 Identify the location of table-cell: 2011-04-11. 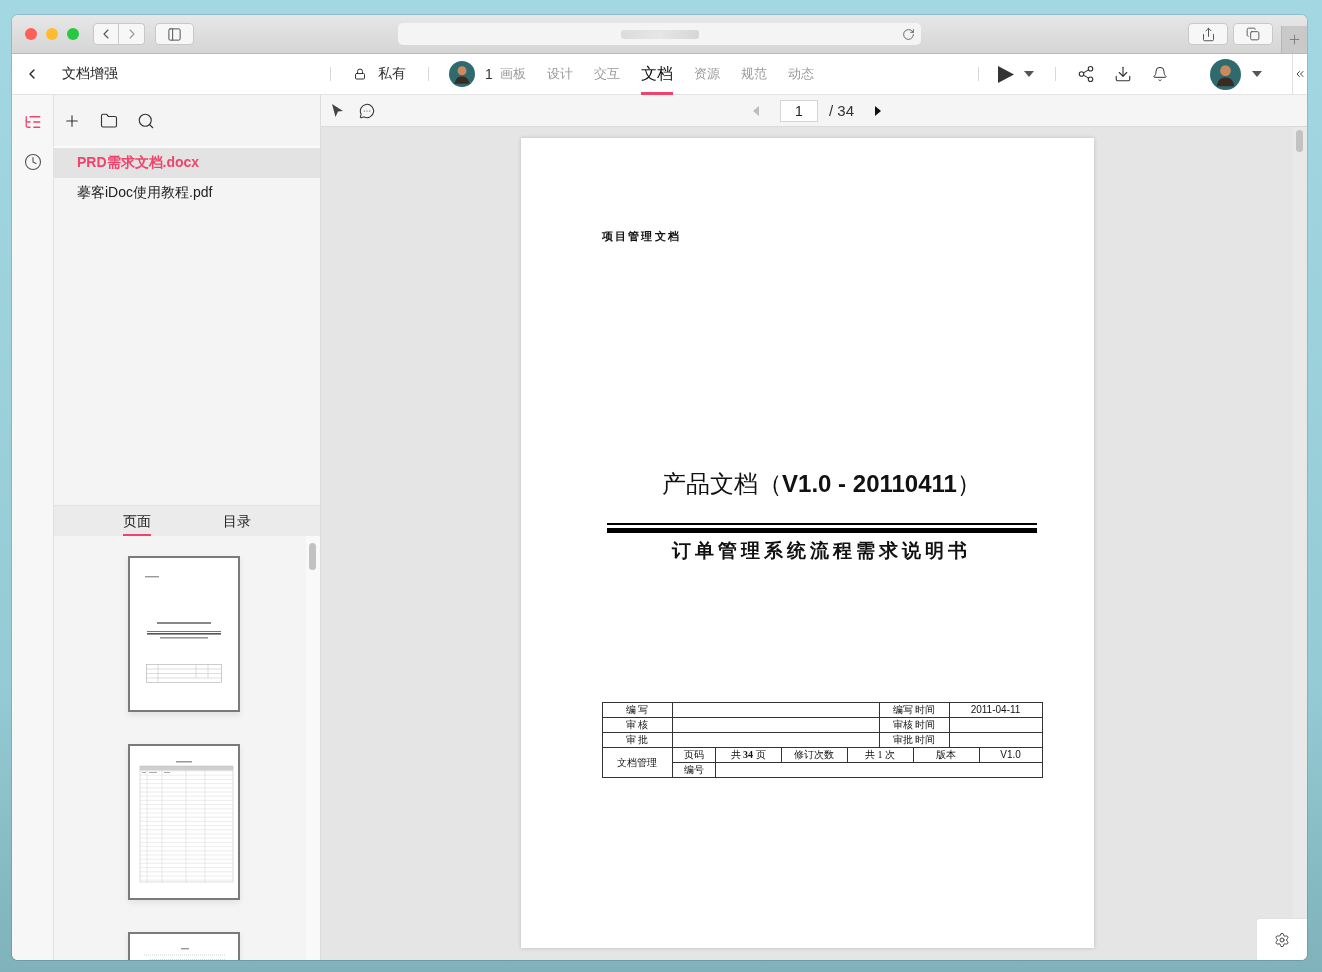
(995, 710).